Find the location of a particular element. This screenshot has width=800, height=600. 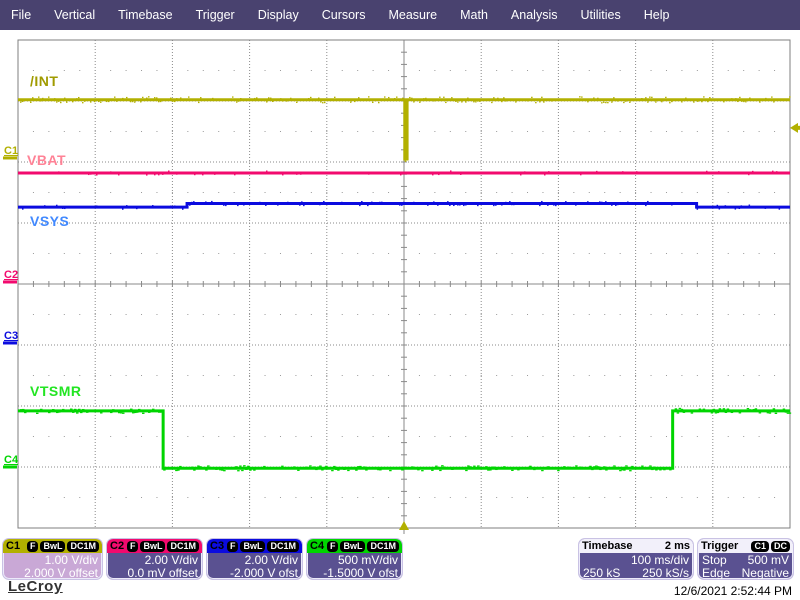

timebase-sample-rate: 250 kS/s is located at coordinates (665, 573).